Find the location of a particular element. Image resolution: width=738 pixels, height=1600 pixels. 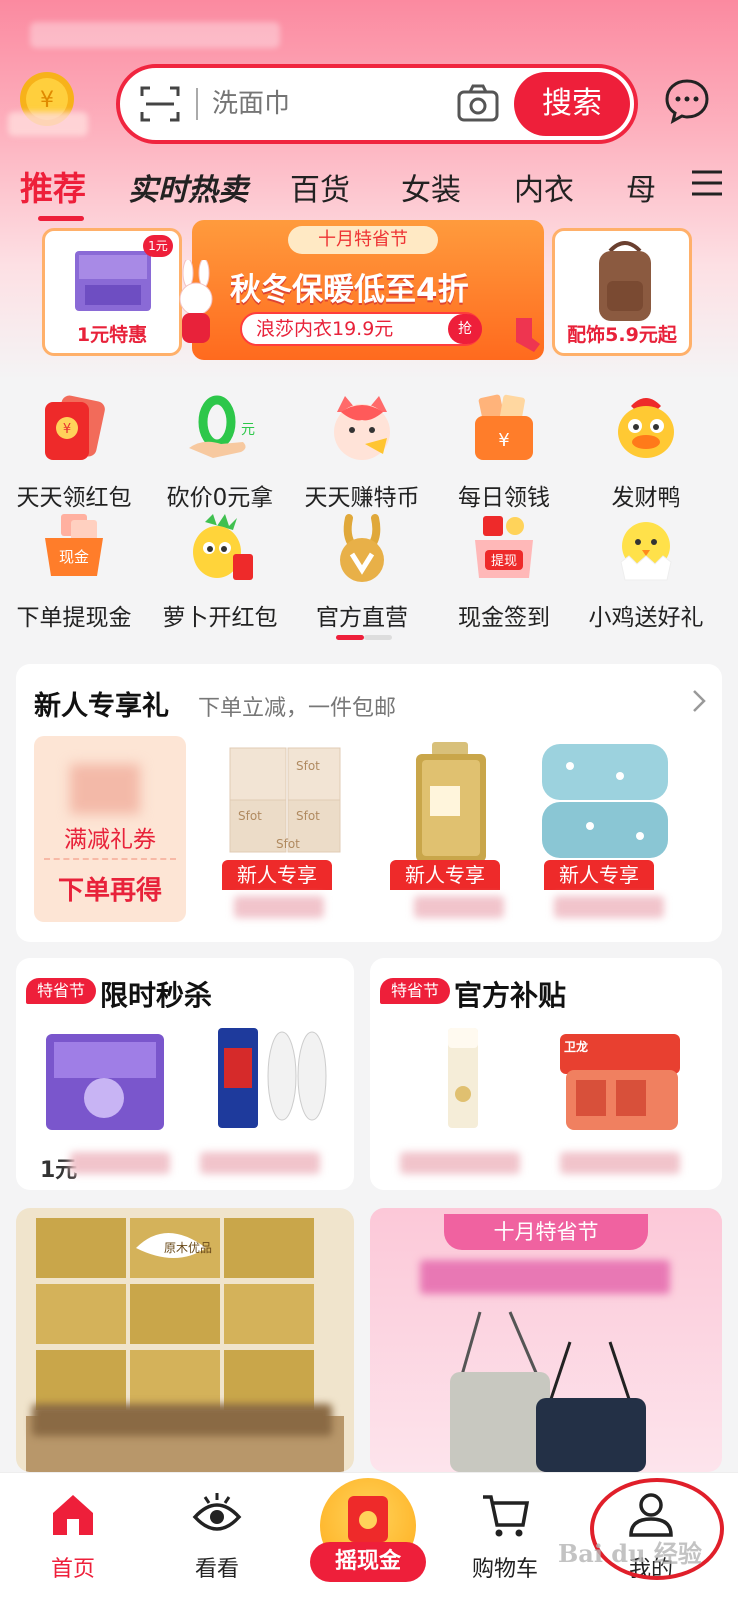

shortcut-bargain: 元 砍价0元拿 is located at coordinates (220, 452).